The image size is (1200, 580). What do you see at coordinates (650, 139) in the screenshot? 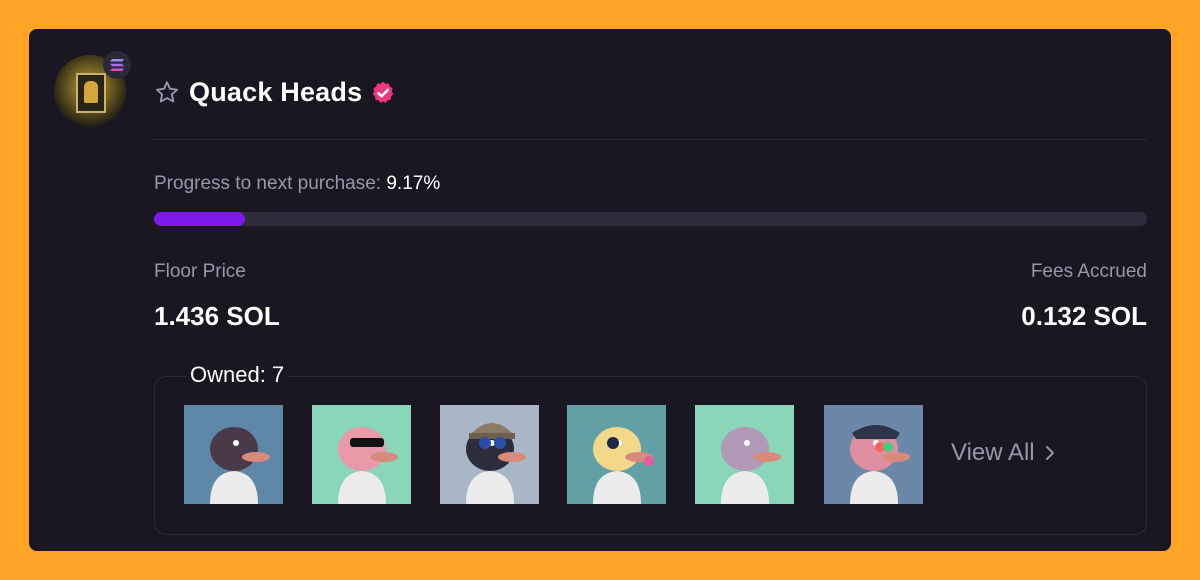
I see `header-divider` at bounding box center [650, 139].